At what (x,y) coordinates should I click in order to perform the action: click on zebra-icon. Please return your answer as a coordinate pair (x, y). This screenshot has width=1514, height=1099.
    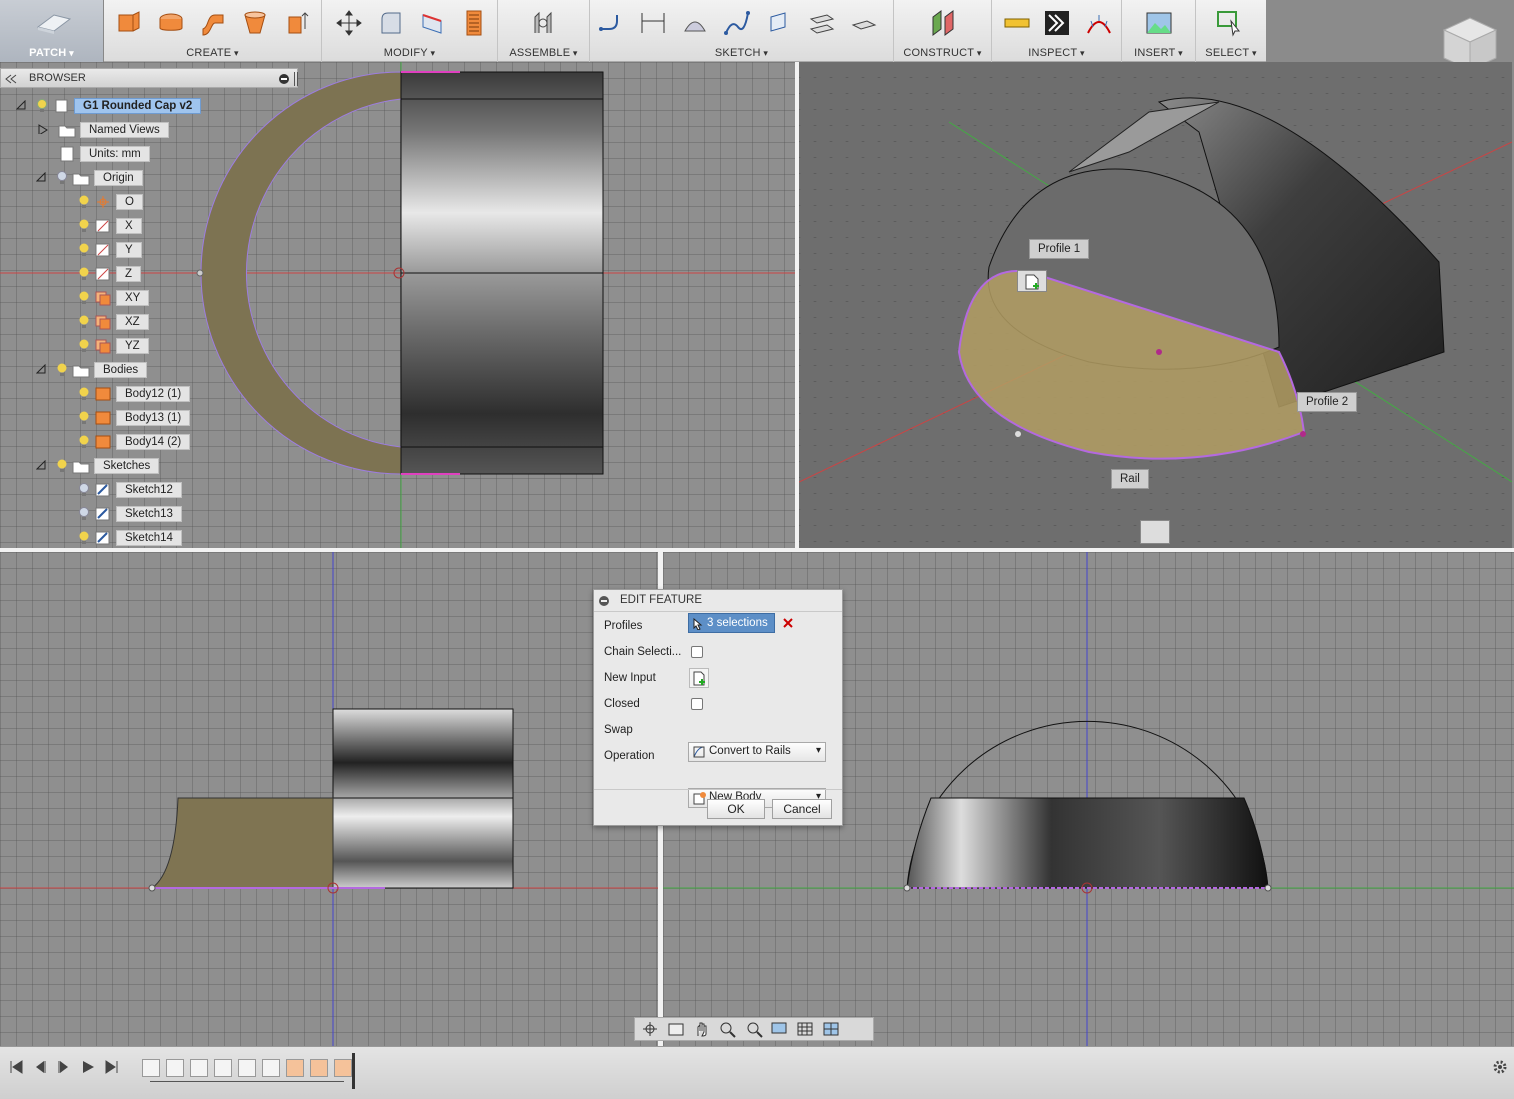
    Looking at the image, I should click on (1057, 23).